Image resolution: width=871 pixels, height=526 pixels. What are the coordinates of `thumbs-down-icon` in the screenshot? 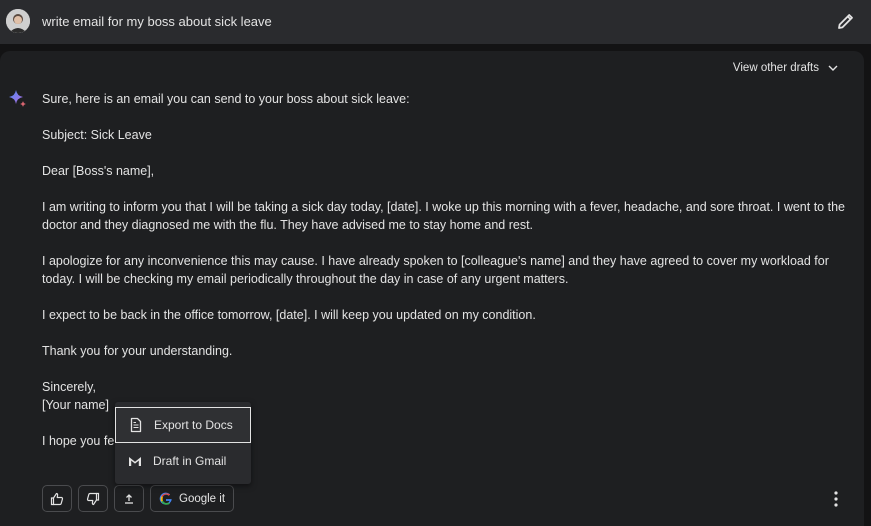 It's located at (93, 498).